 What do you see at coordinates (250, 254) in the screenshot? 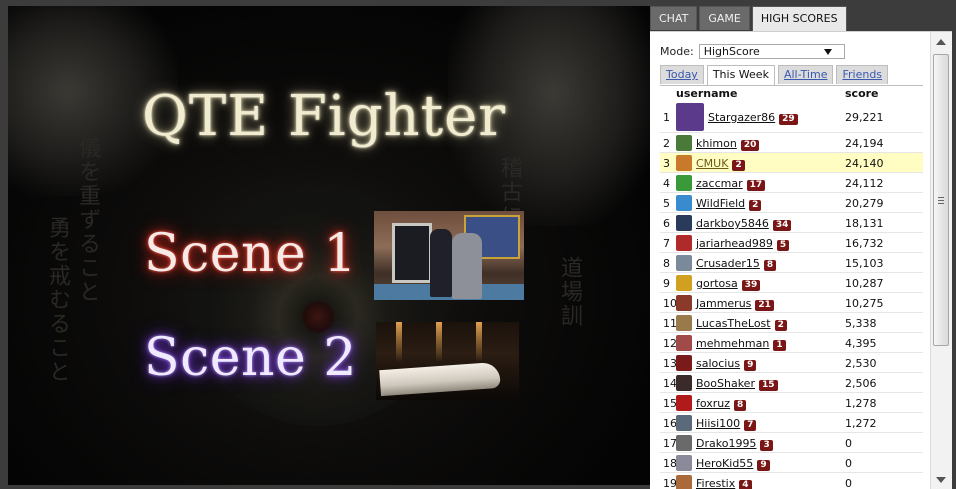
I see `scene-1-button: Scene 1` at bounding box center [250, 254].